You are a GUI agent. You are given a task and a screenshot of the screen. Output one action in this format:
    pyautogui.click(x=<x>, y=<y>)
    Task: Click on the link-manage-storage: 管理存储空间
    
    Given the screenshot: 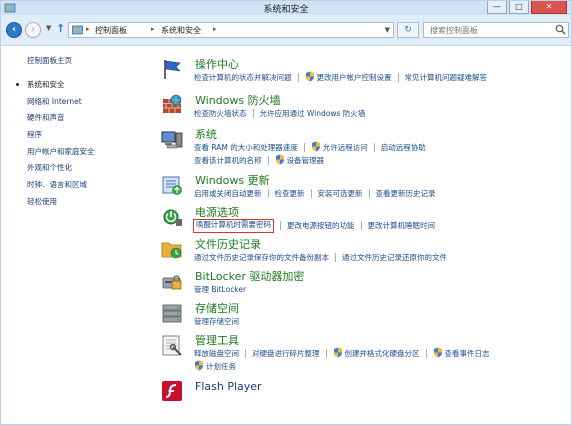 What is the action you would take?
    pyautogui.click(x=216, y=321)
    